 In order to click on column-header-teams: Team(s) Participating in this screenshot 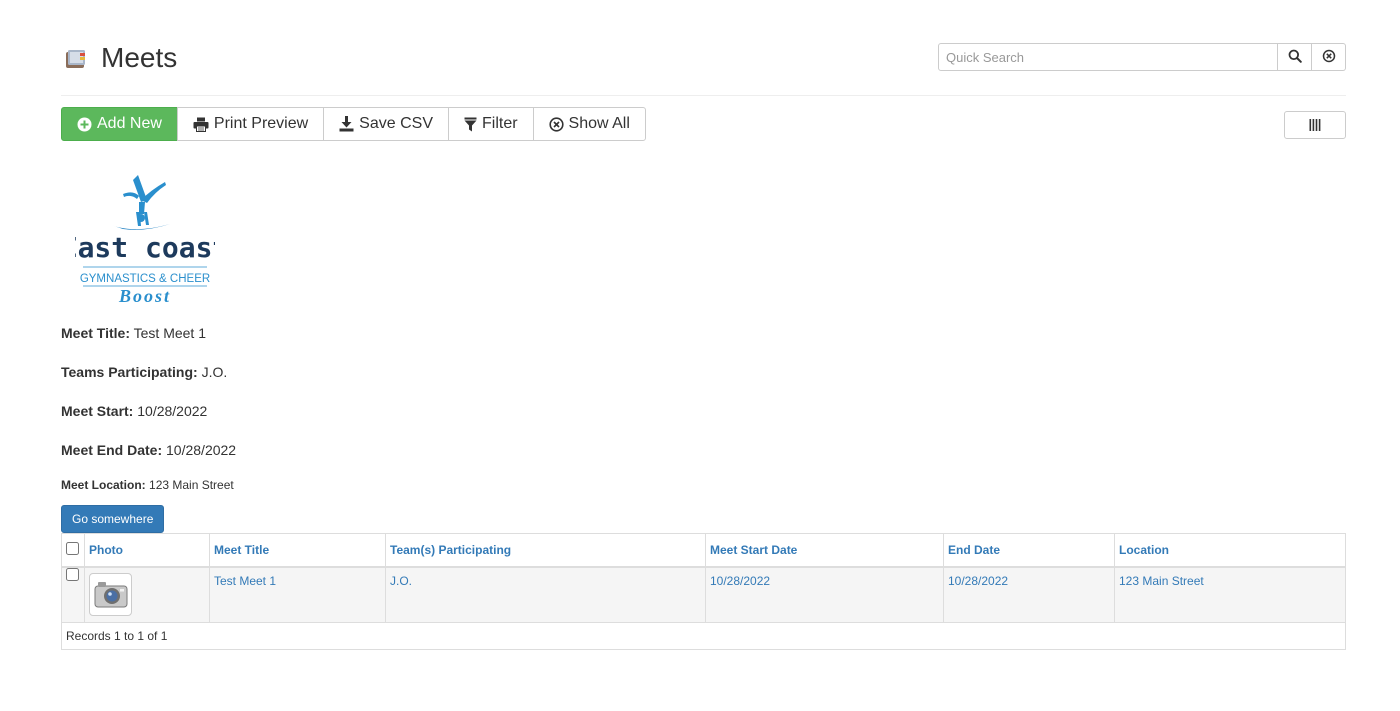, I will do `click(545, 550)`.